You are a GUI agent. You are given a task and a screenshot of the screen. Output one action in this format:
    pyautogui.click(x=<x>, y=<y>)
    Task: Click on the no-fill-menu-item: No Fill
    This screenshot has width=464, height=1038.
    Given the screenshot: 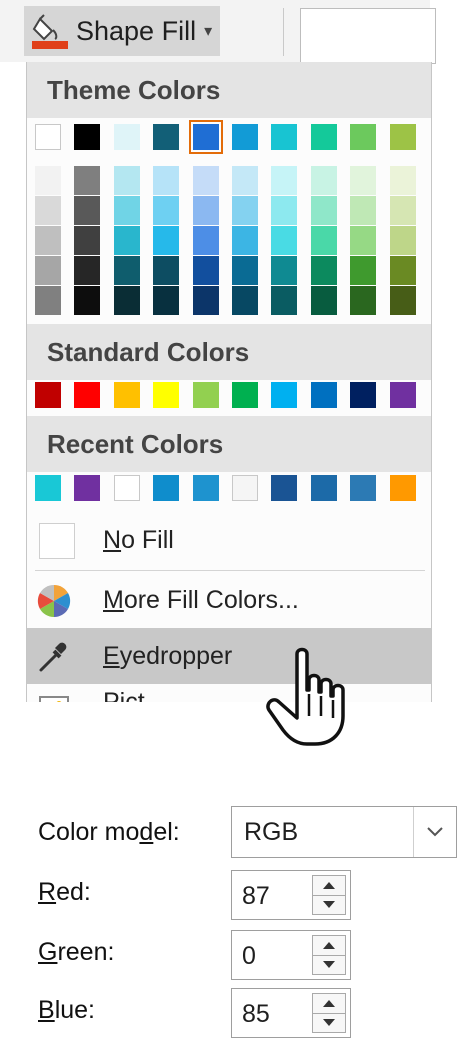 What is the action you would take?
    pyautogui.click(x=229, y=540)
    